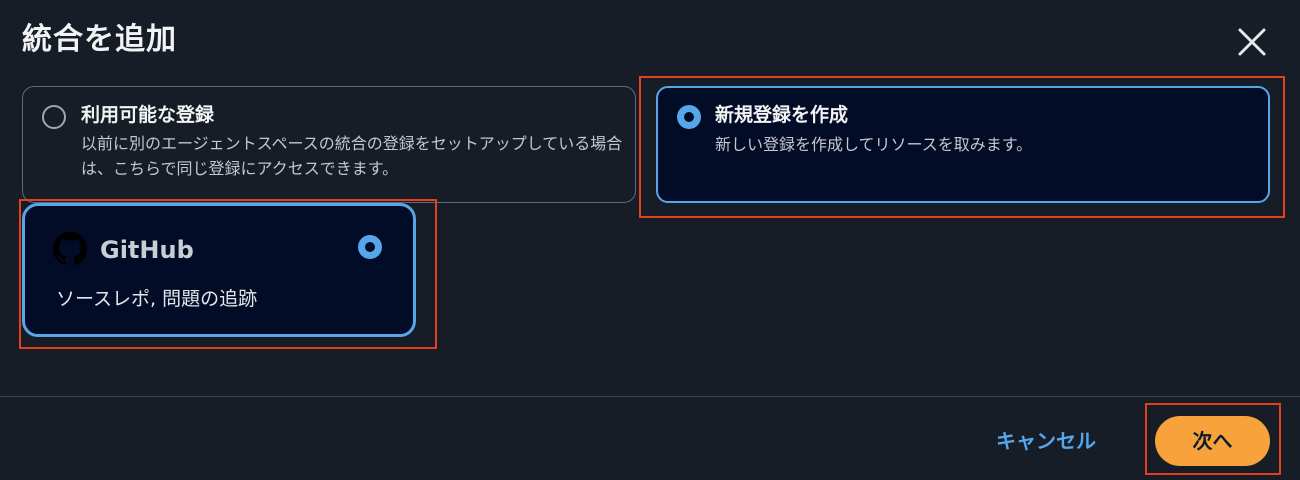  I want to click on cancel-button: キャンセル, so click(1046, 441).